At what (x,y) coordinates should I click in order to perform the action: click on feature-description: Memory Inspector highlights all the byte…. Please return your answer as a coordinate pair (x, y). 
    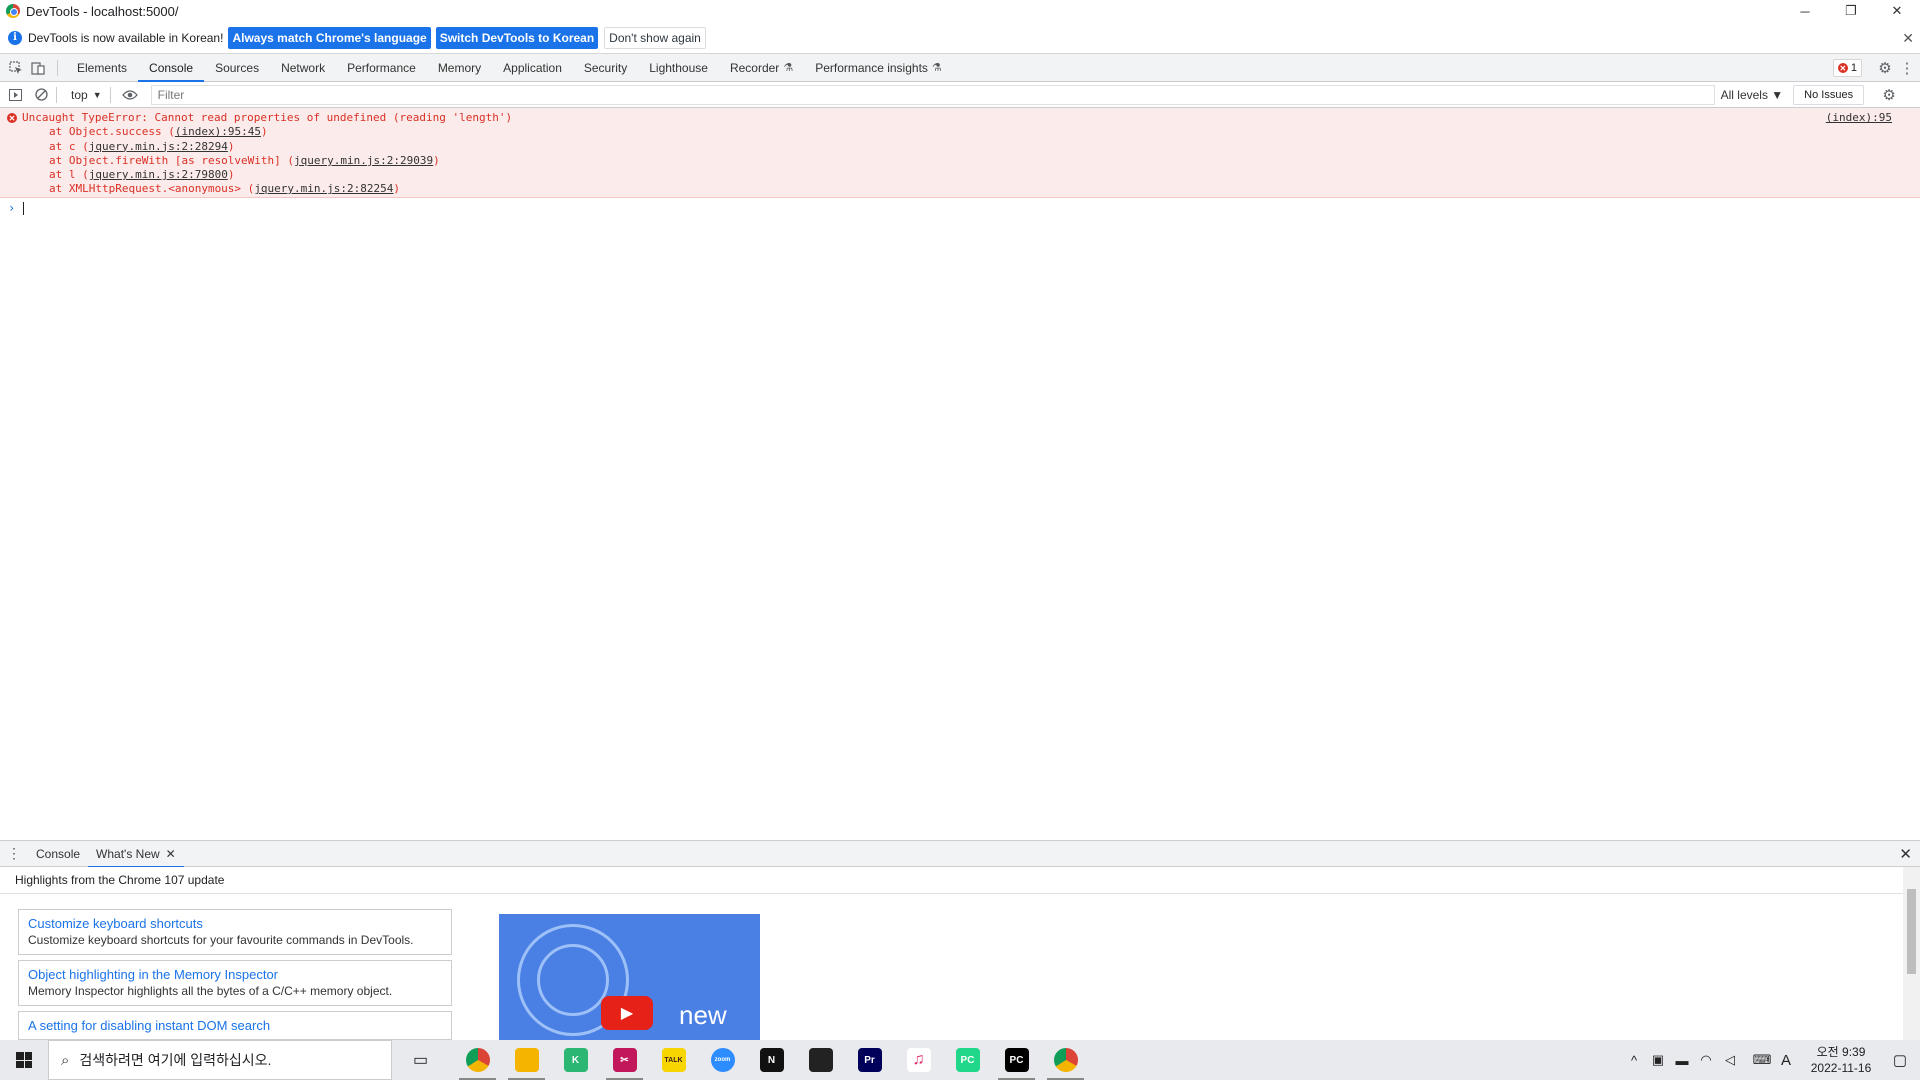
    Looking at the image, I should click on (210, 991).